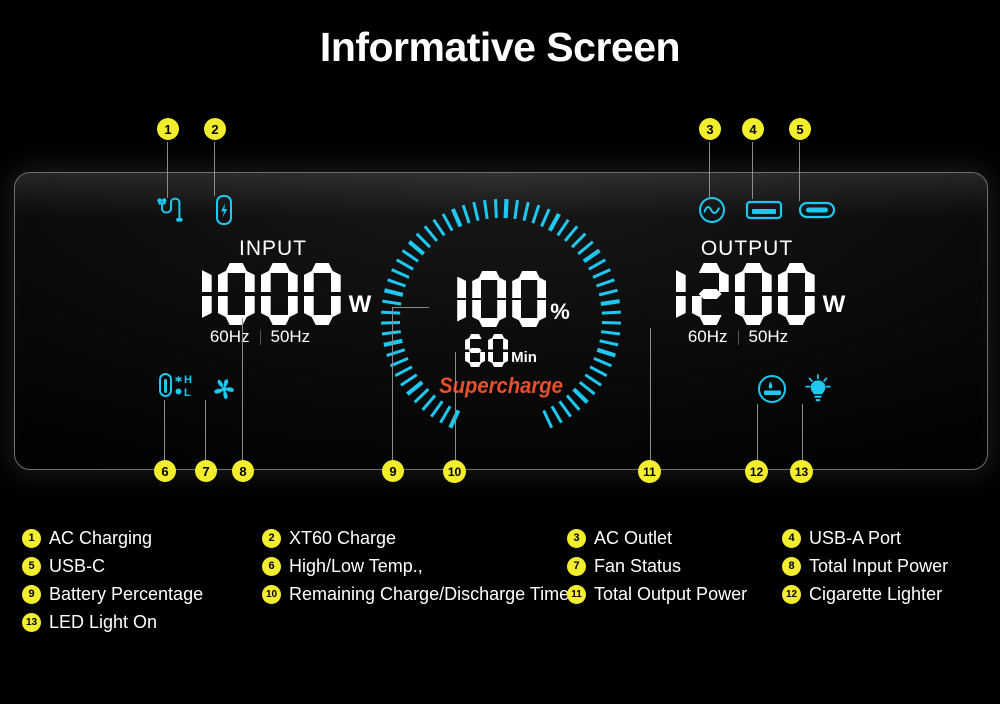 Image resolution: width=1000 pixels, height=704 pixels. What do you see at coordinates (560, 311) in the screenshot?
I see `percent-symbol: %` at bounding box center [560, 311].